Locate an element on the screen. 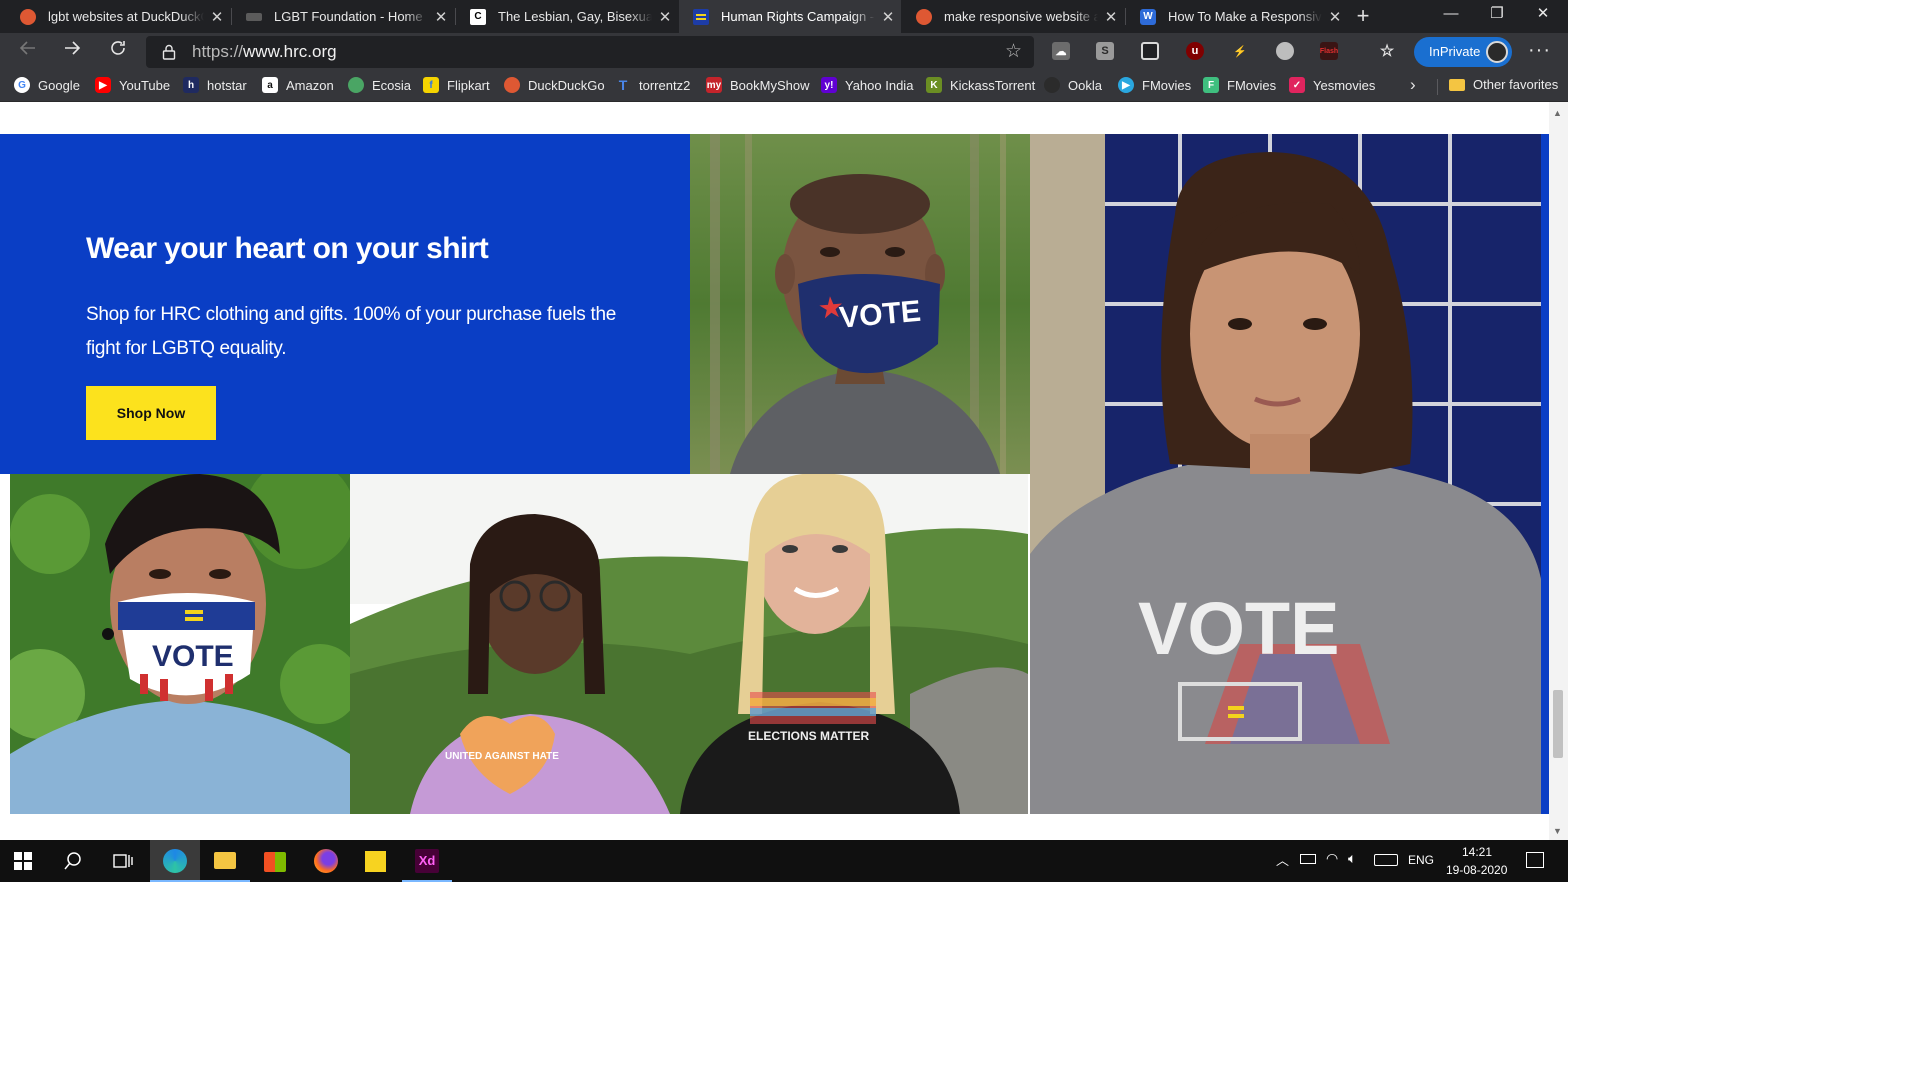 This screenshot has width=1920, height=1080. favorite-label: Yesmovies is located at coordinates (1344, 85).